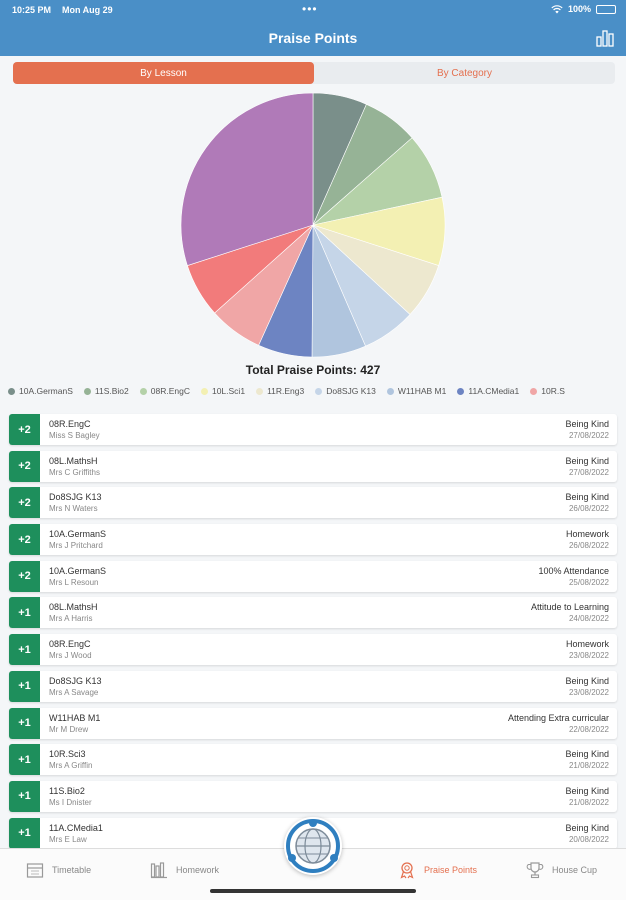 This screenshot has height=900, width=626. Describe the element at coordinates (313, 891) in the screenshot. I see `home-indicator` at that location.